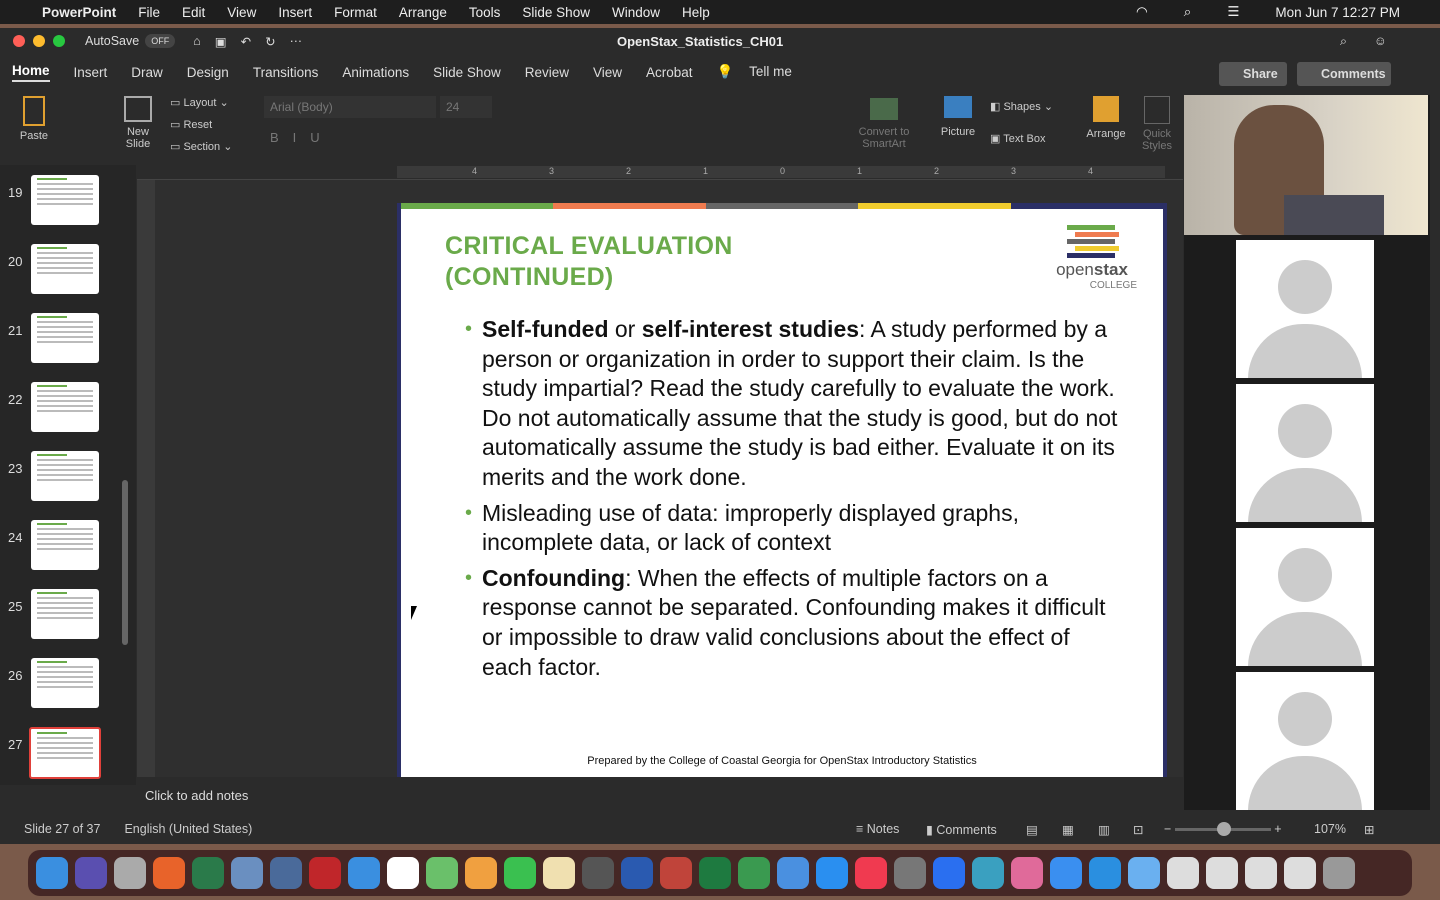 The image size is (1440, 900). What do you see at coordinates (636, 12) in the screenshot?
I see `menu-window: Window` at bounding box center [636, 12].